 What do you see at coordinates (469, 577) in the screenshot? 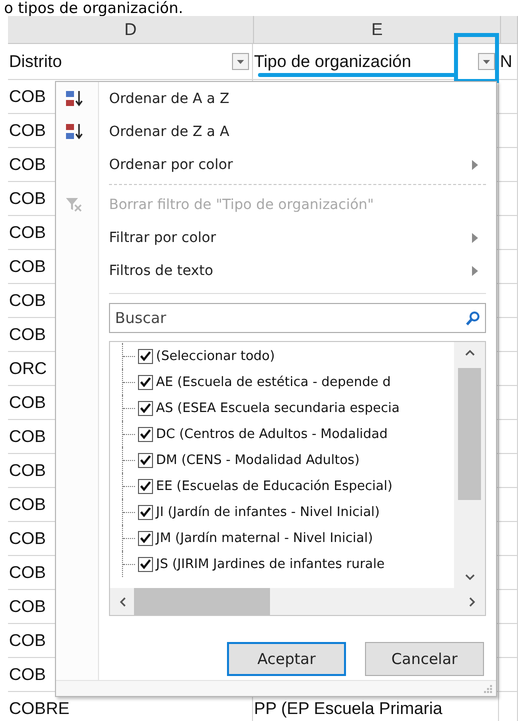
I see `scroll-down-icon` at bounding box center [469, 577].